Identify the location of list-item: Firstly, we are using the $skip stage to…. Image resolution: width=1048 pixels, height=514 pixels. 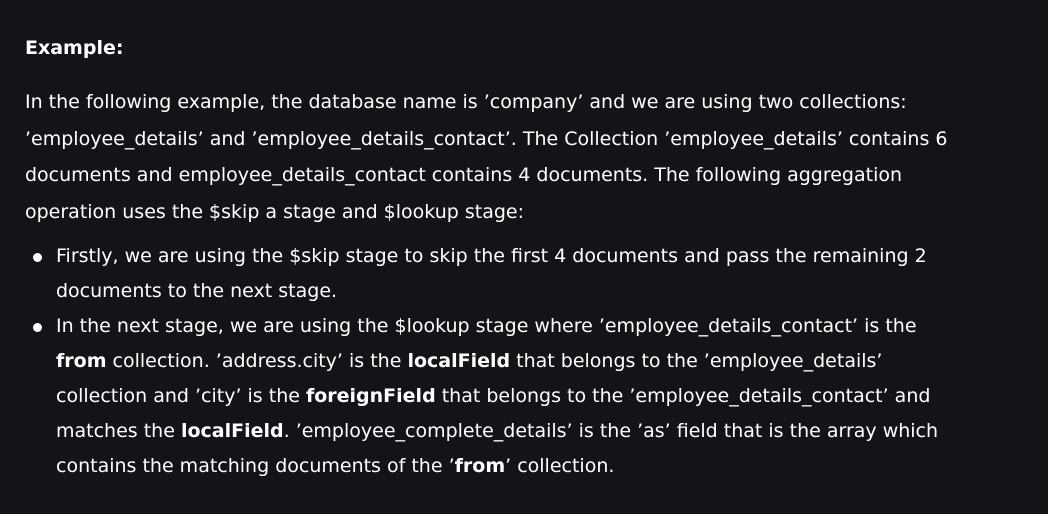
(497, 274).